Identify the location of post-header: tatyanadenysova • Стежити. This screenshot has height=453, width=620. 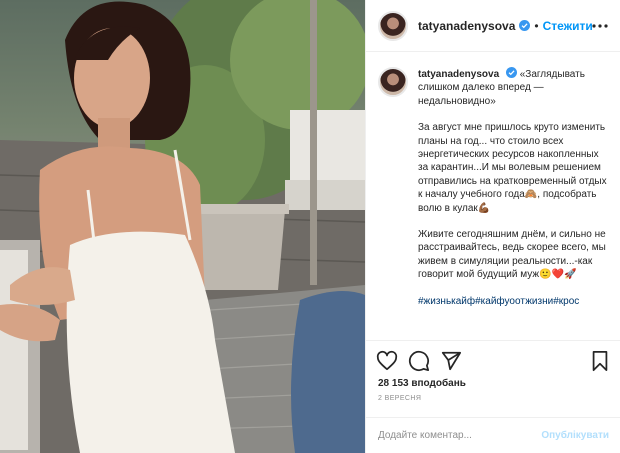
(493, 26).